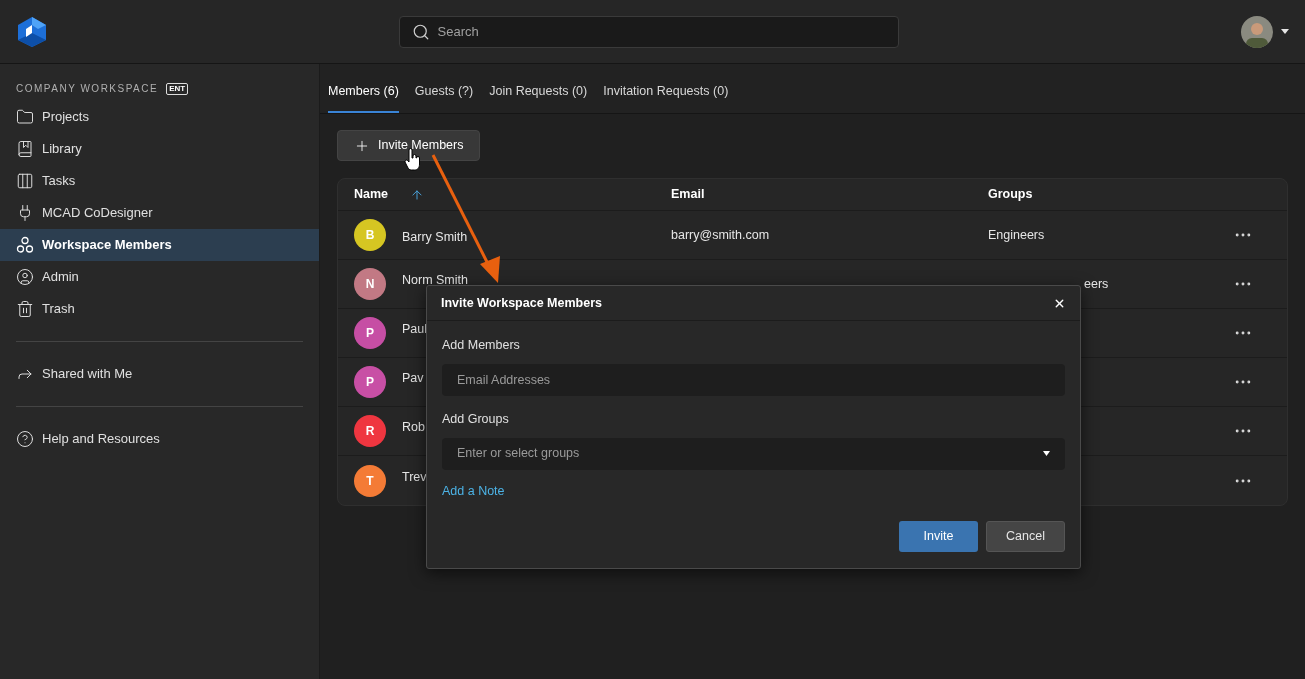  Describe the element at coordinates (159, 374) in the screenshot. I see `sidebar-item: Shared with Me` at that location.